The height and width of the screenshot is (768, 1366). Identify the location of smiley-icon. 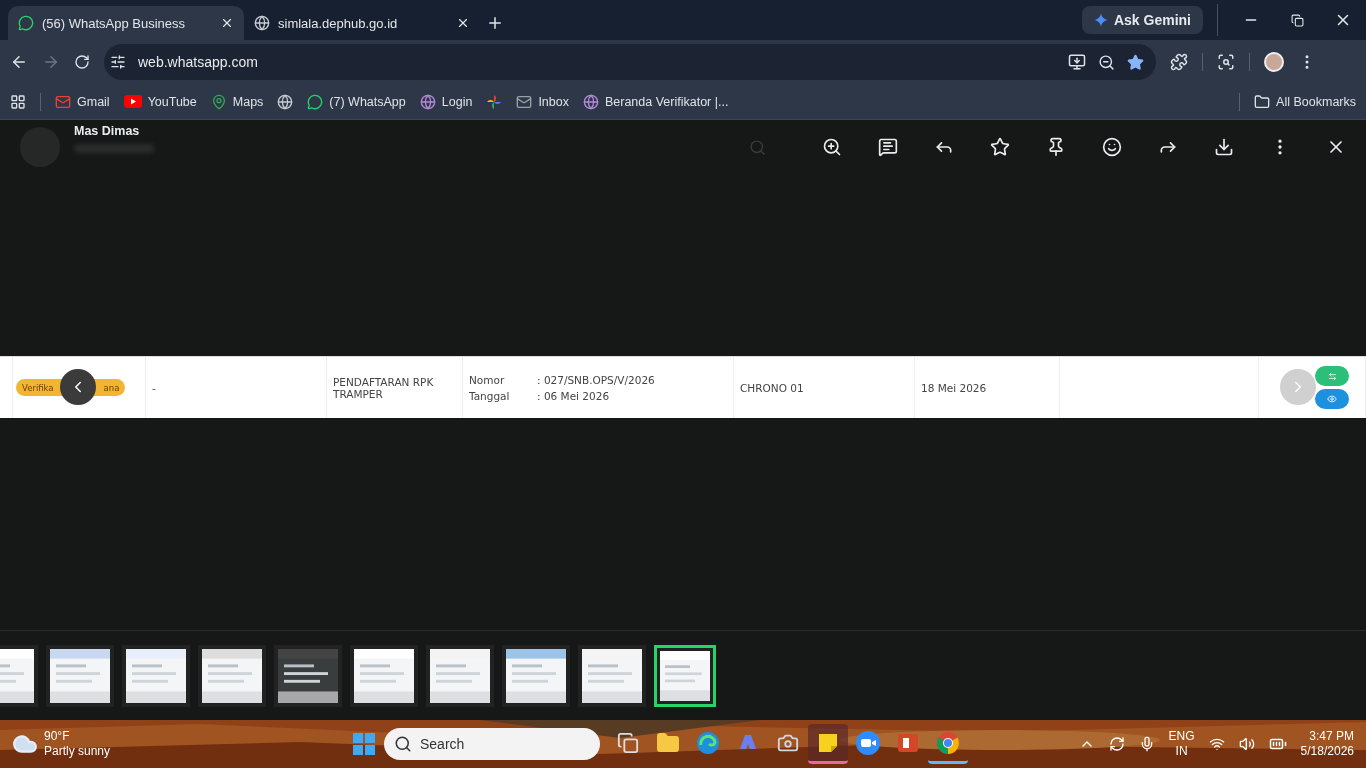
(1112, 147).